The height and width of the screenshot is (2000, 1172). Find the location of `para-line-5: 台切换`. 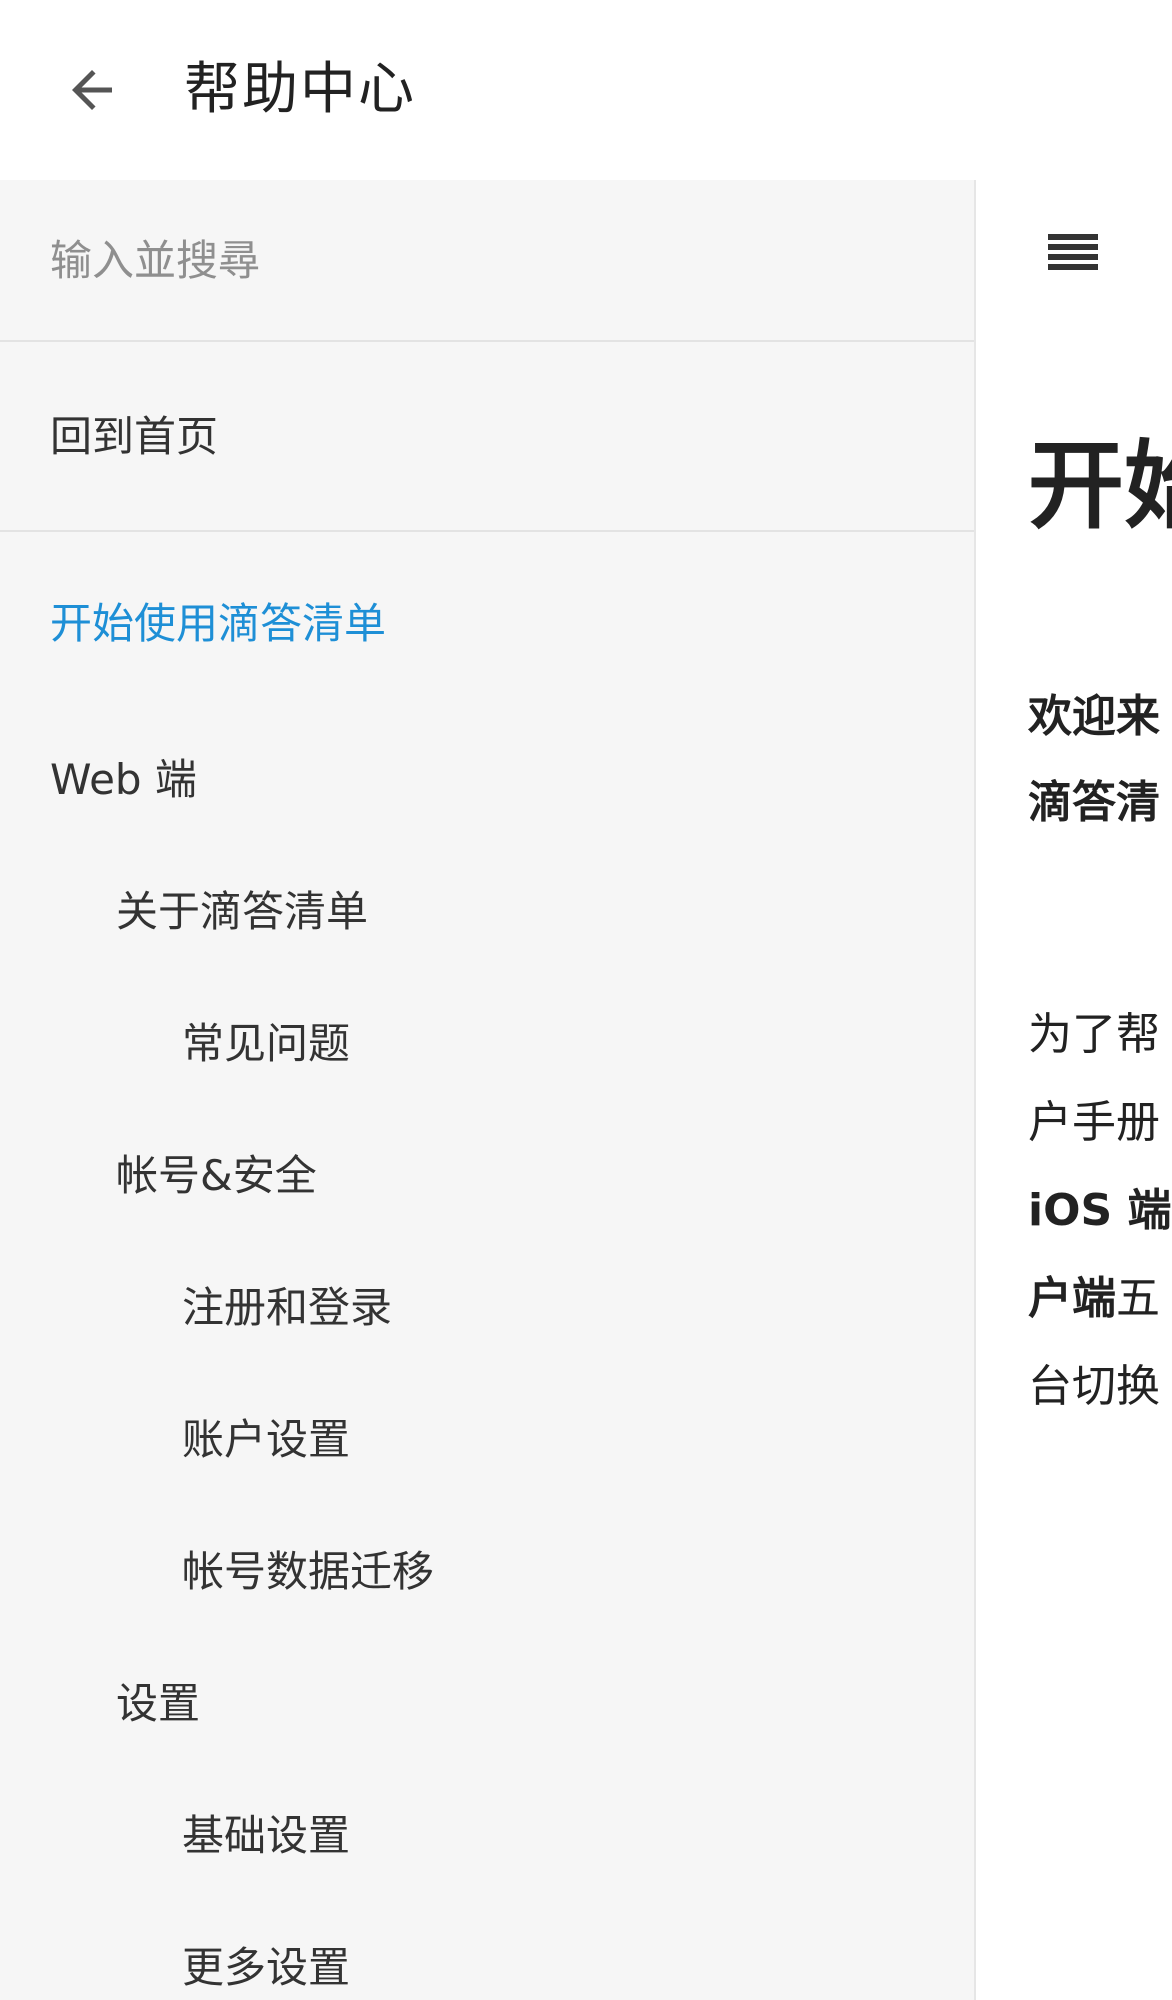

para-line-5: 台切换 is located at coordinates (1094, 1386).